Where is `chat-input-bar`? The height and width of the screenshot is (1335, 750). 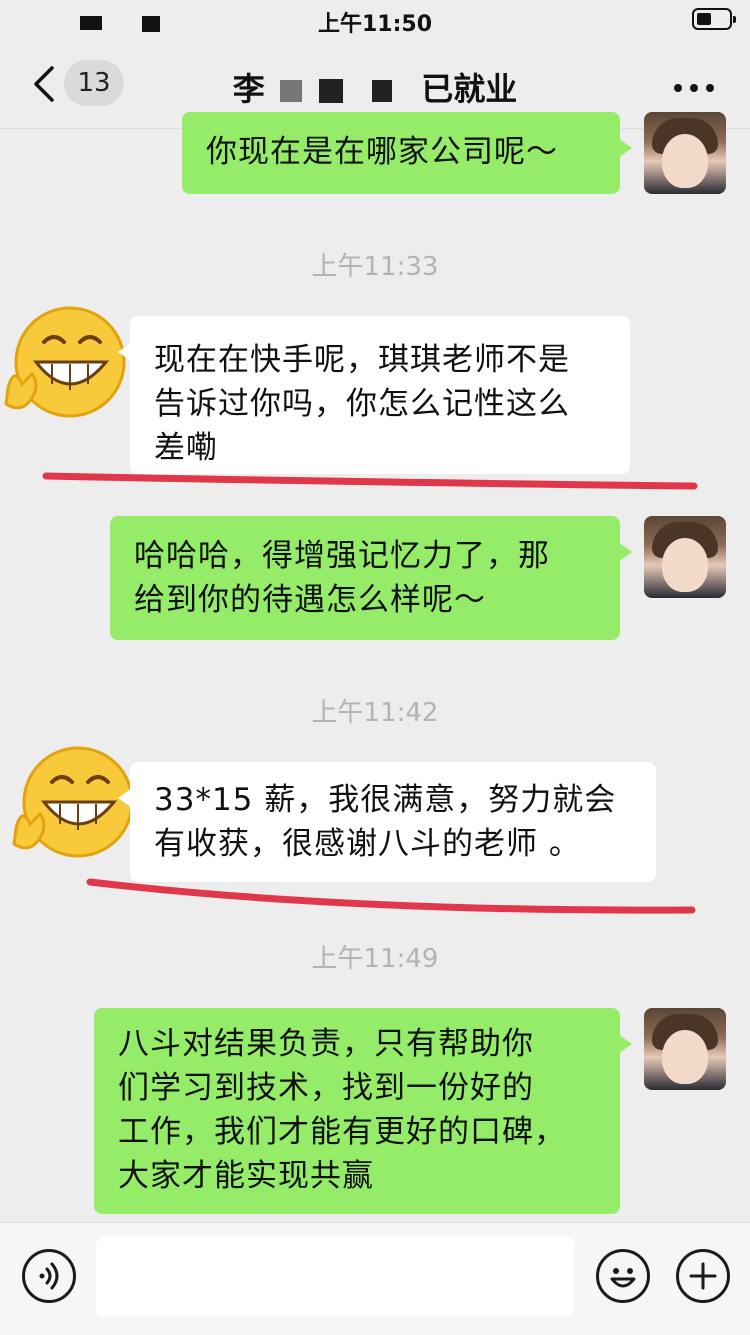
chat-input-bar is located at coordinates (375, 1278).